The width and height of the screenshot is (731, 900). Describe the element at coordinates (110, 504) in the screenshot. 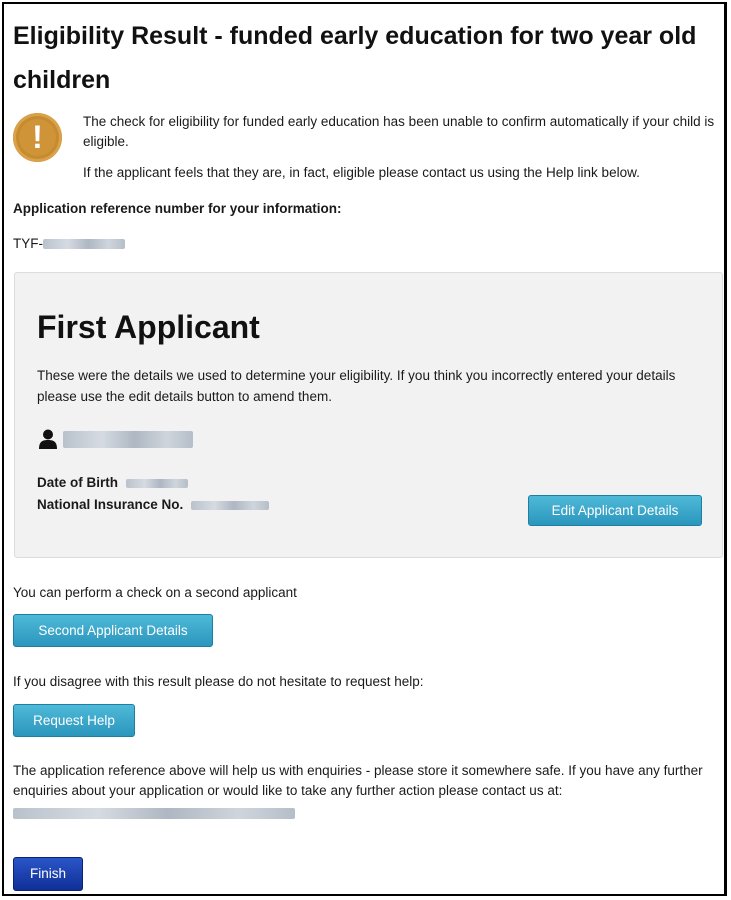

I see `nin-label: National Insurance No.` at that location.